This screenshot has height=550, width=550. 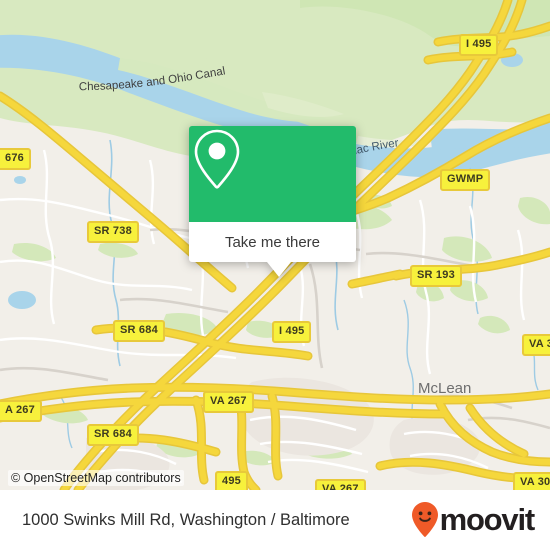 I want to click on road-shield-sr684-south: SR 684, so click(x=113, y=435).